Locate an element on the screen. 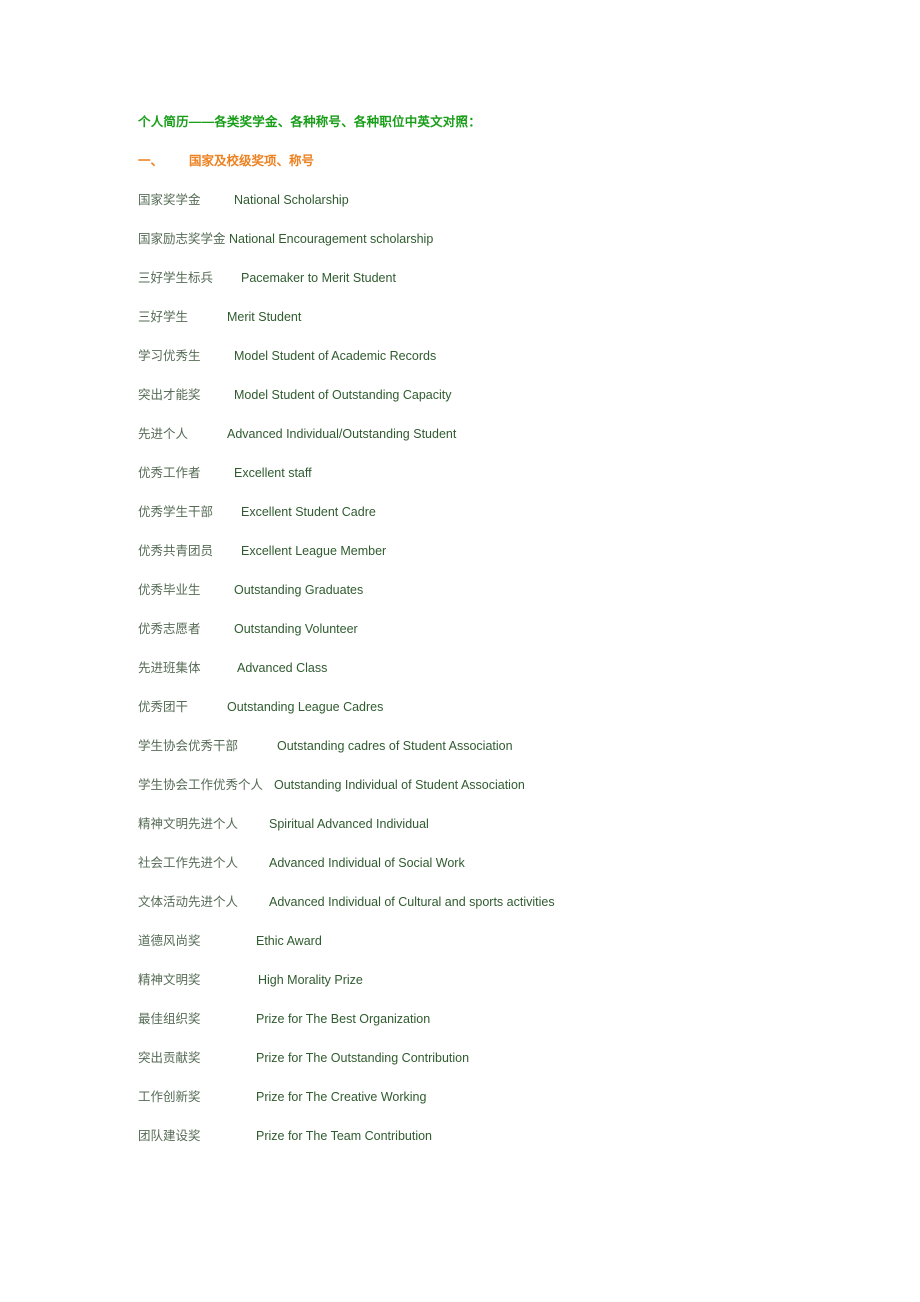 Image resolution: width=920 pixels, height=1302 pixels. award-name-english: Prize for The Creative Working is located at coordinates (341, 1097).